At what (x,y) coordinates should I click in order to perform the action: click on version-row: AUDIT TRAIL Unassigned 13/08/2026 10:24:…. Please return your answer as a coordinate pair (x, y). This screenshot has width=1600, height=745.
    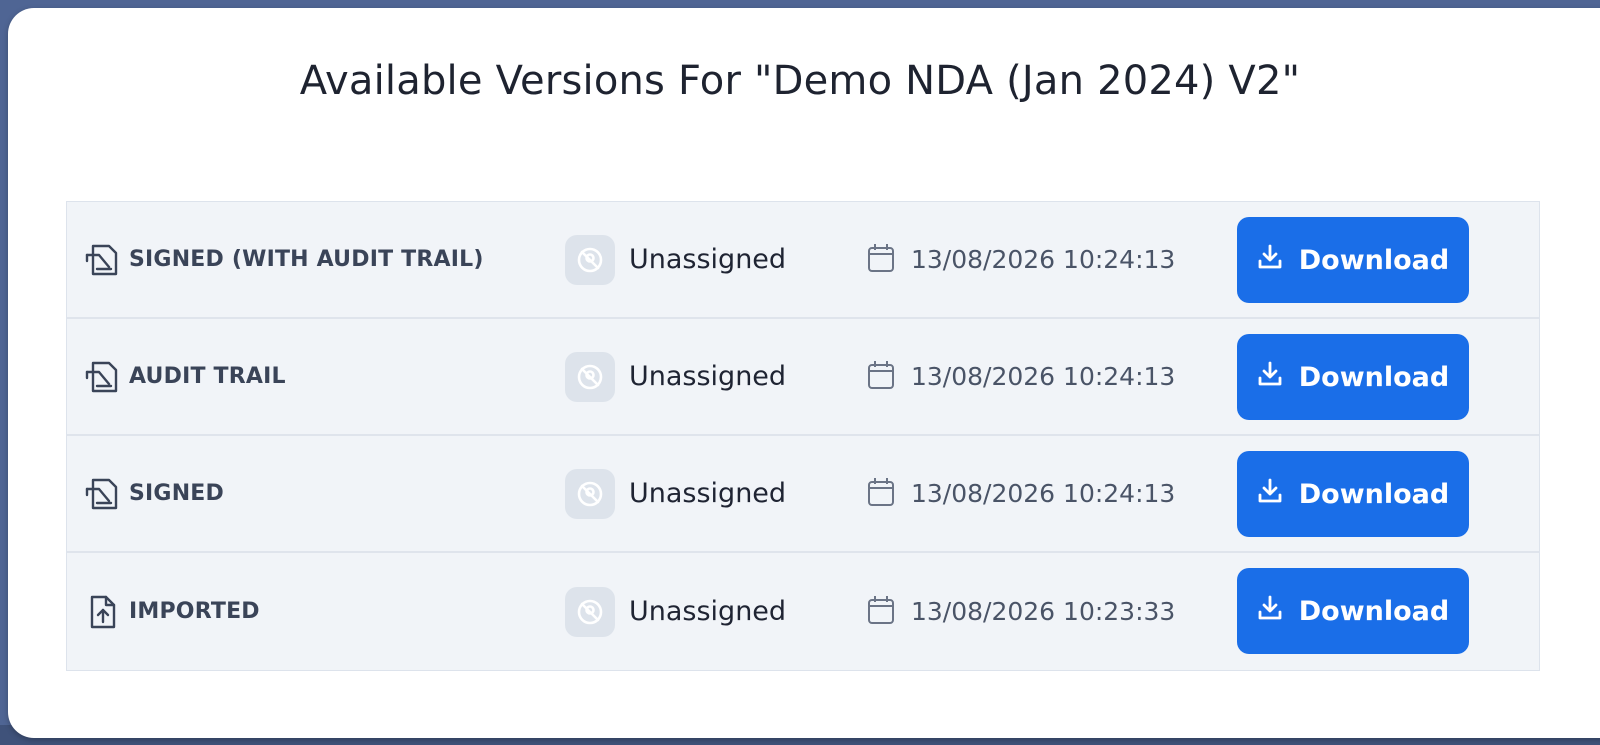
    Looking at the image, I should click on (803, 377).